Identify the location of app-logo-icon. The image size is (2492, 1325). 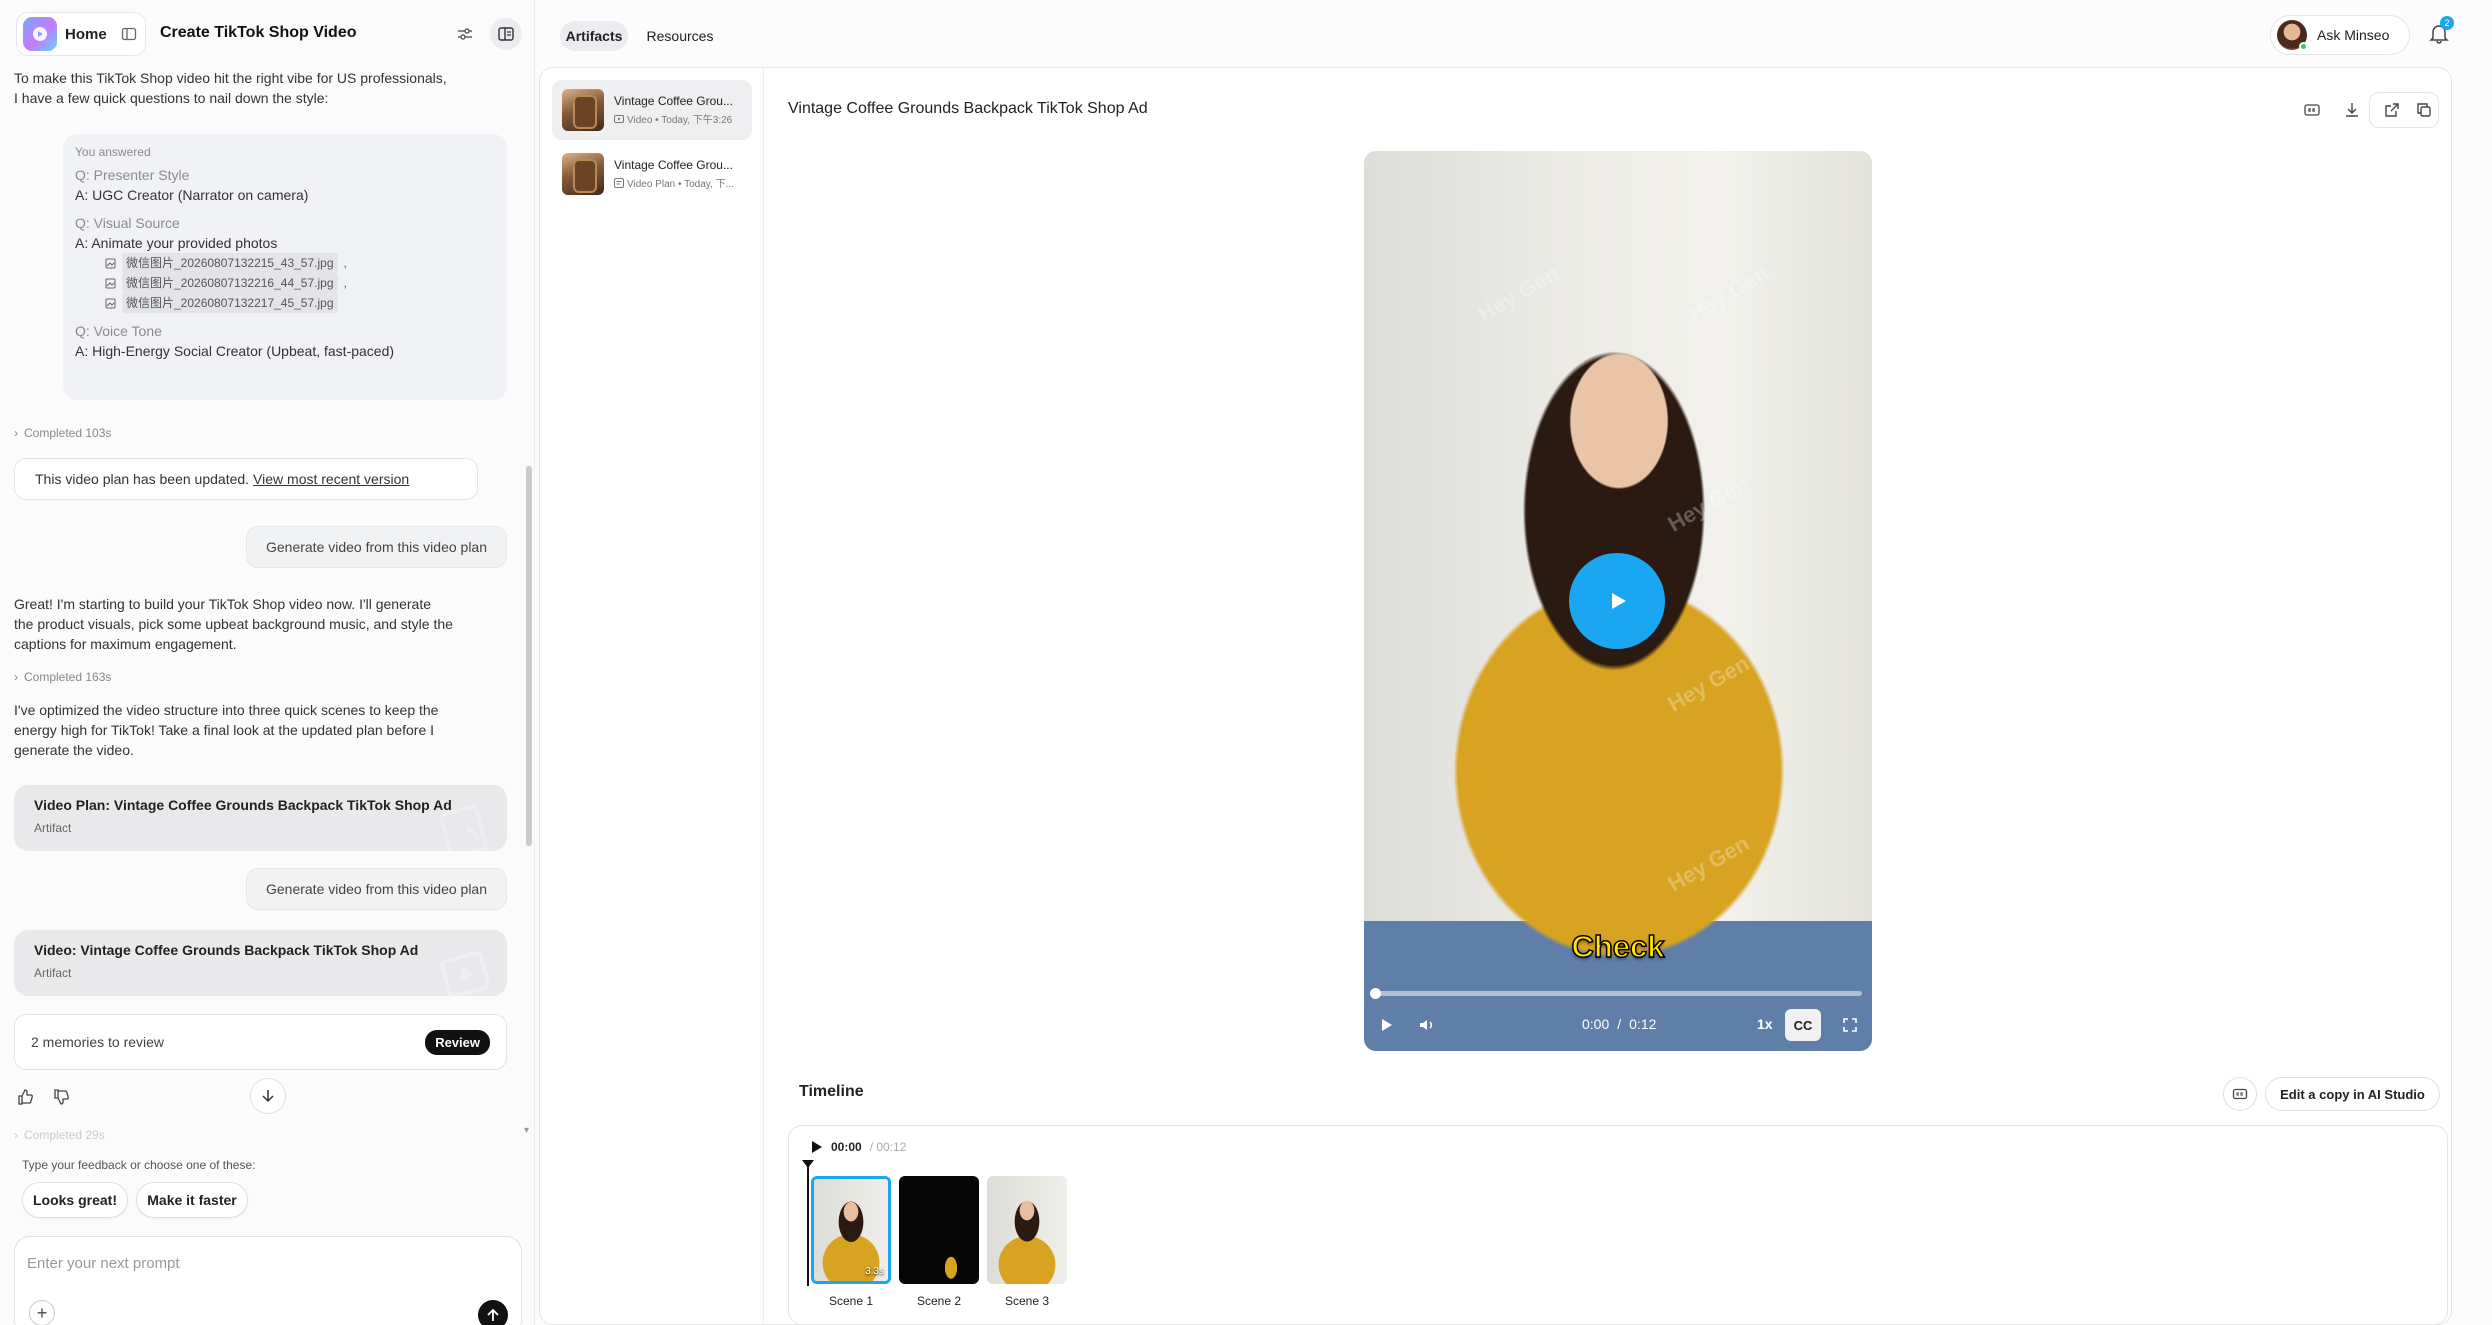
(40, 34).